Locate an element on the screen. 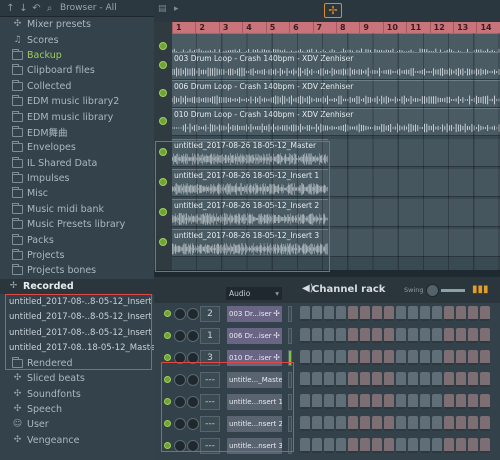 The height and width of the screenshot is (460, 500). channel-name-button: 003 Dr...iser ✢ is located at coordinates (254, 314).